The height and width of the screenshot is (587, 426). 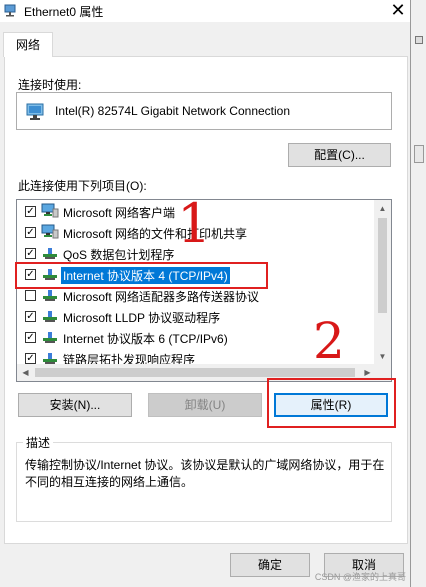 What do you see at coordinates (50, 85) in the screenshot?
I see `connect-using-label: 连接时使用:` at bounding box center [50, 85].